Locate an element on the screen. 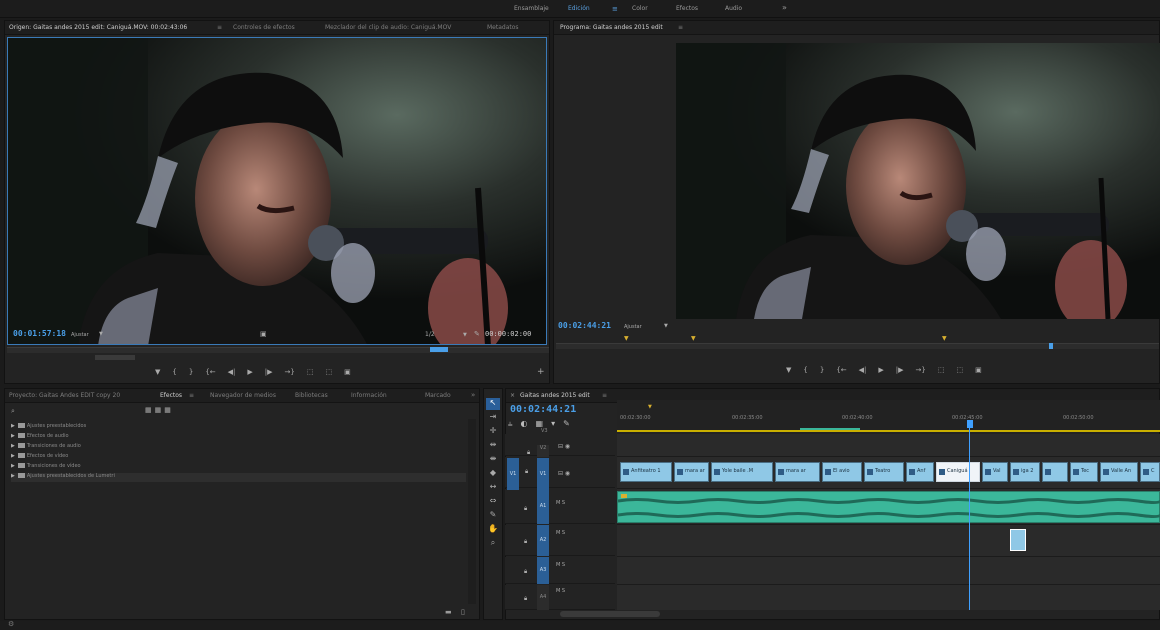 Image resolution: width=1160 pixels, height=630 pixels. track-mute-solo-a1: M S is located at coordinates (560, 503).